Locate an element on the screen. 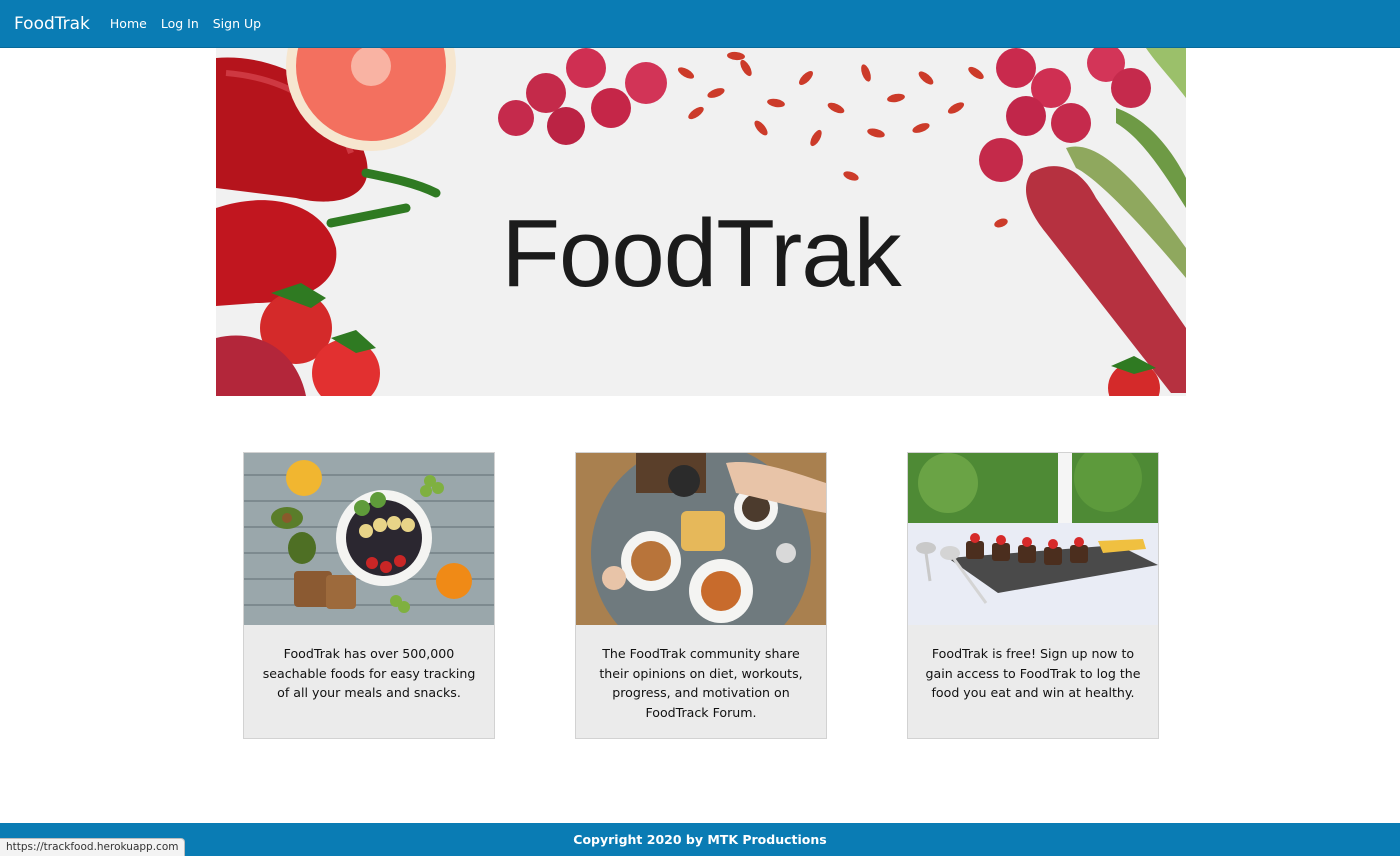  hero-title: FoodTrak is located at coordinates (701, 253).